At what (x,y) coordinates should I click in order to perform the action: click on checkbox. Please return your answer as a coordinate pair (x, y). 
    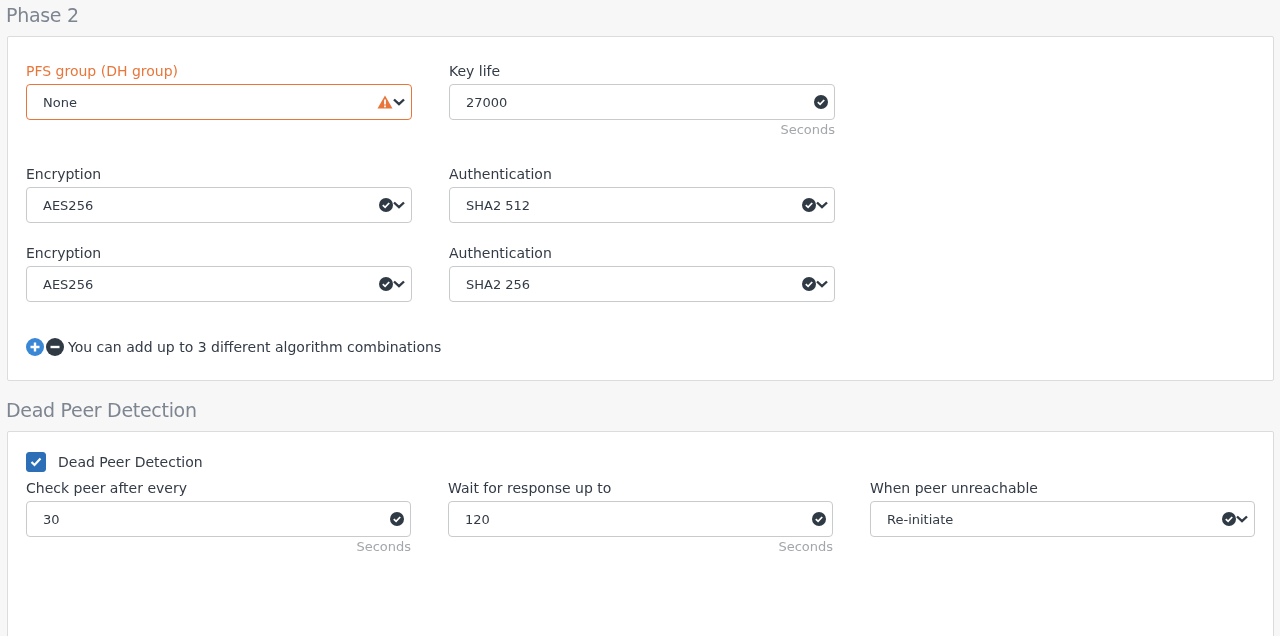
    Looking at the image, I should click on (36, 462).